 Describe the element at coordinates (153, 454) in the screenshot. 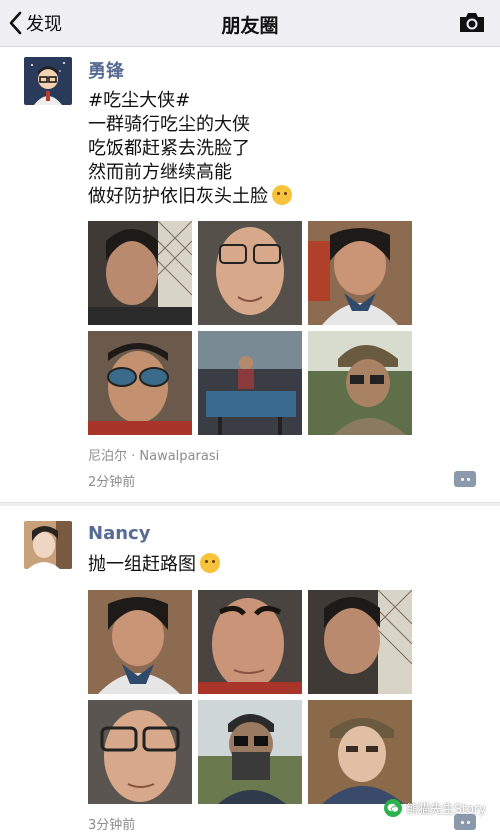

I see `location: 尼泊尔 · Nawalparasi` at that location.